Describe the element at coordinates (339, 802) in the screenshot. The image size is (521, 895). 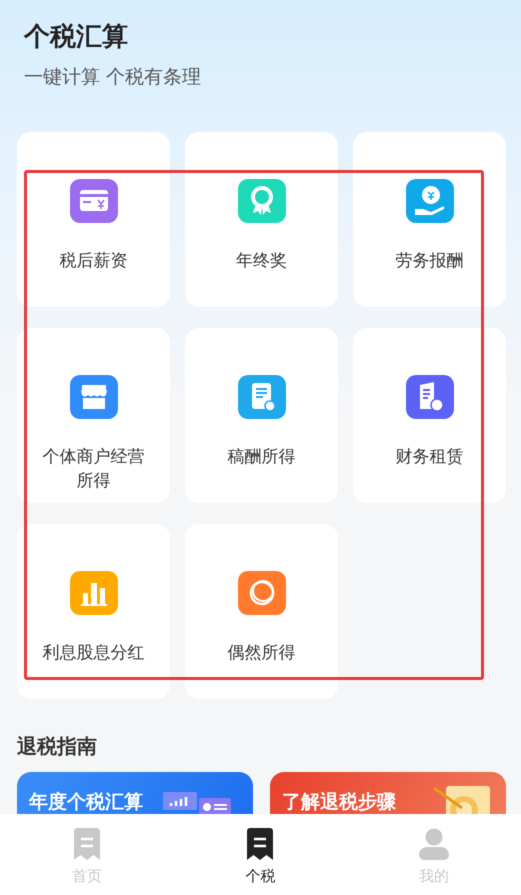
I see `banner-title: 了解退税步骤` at that location.